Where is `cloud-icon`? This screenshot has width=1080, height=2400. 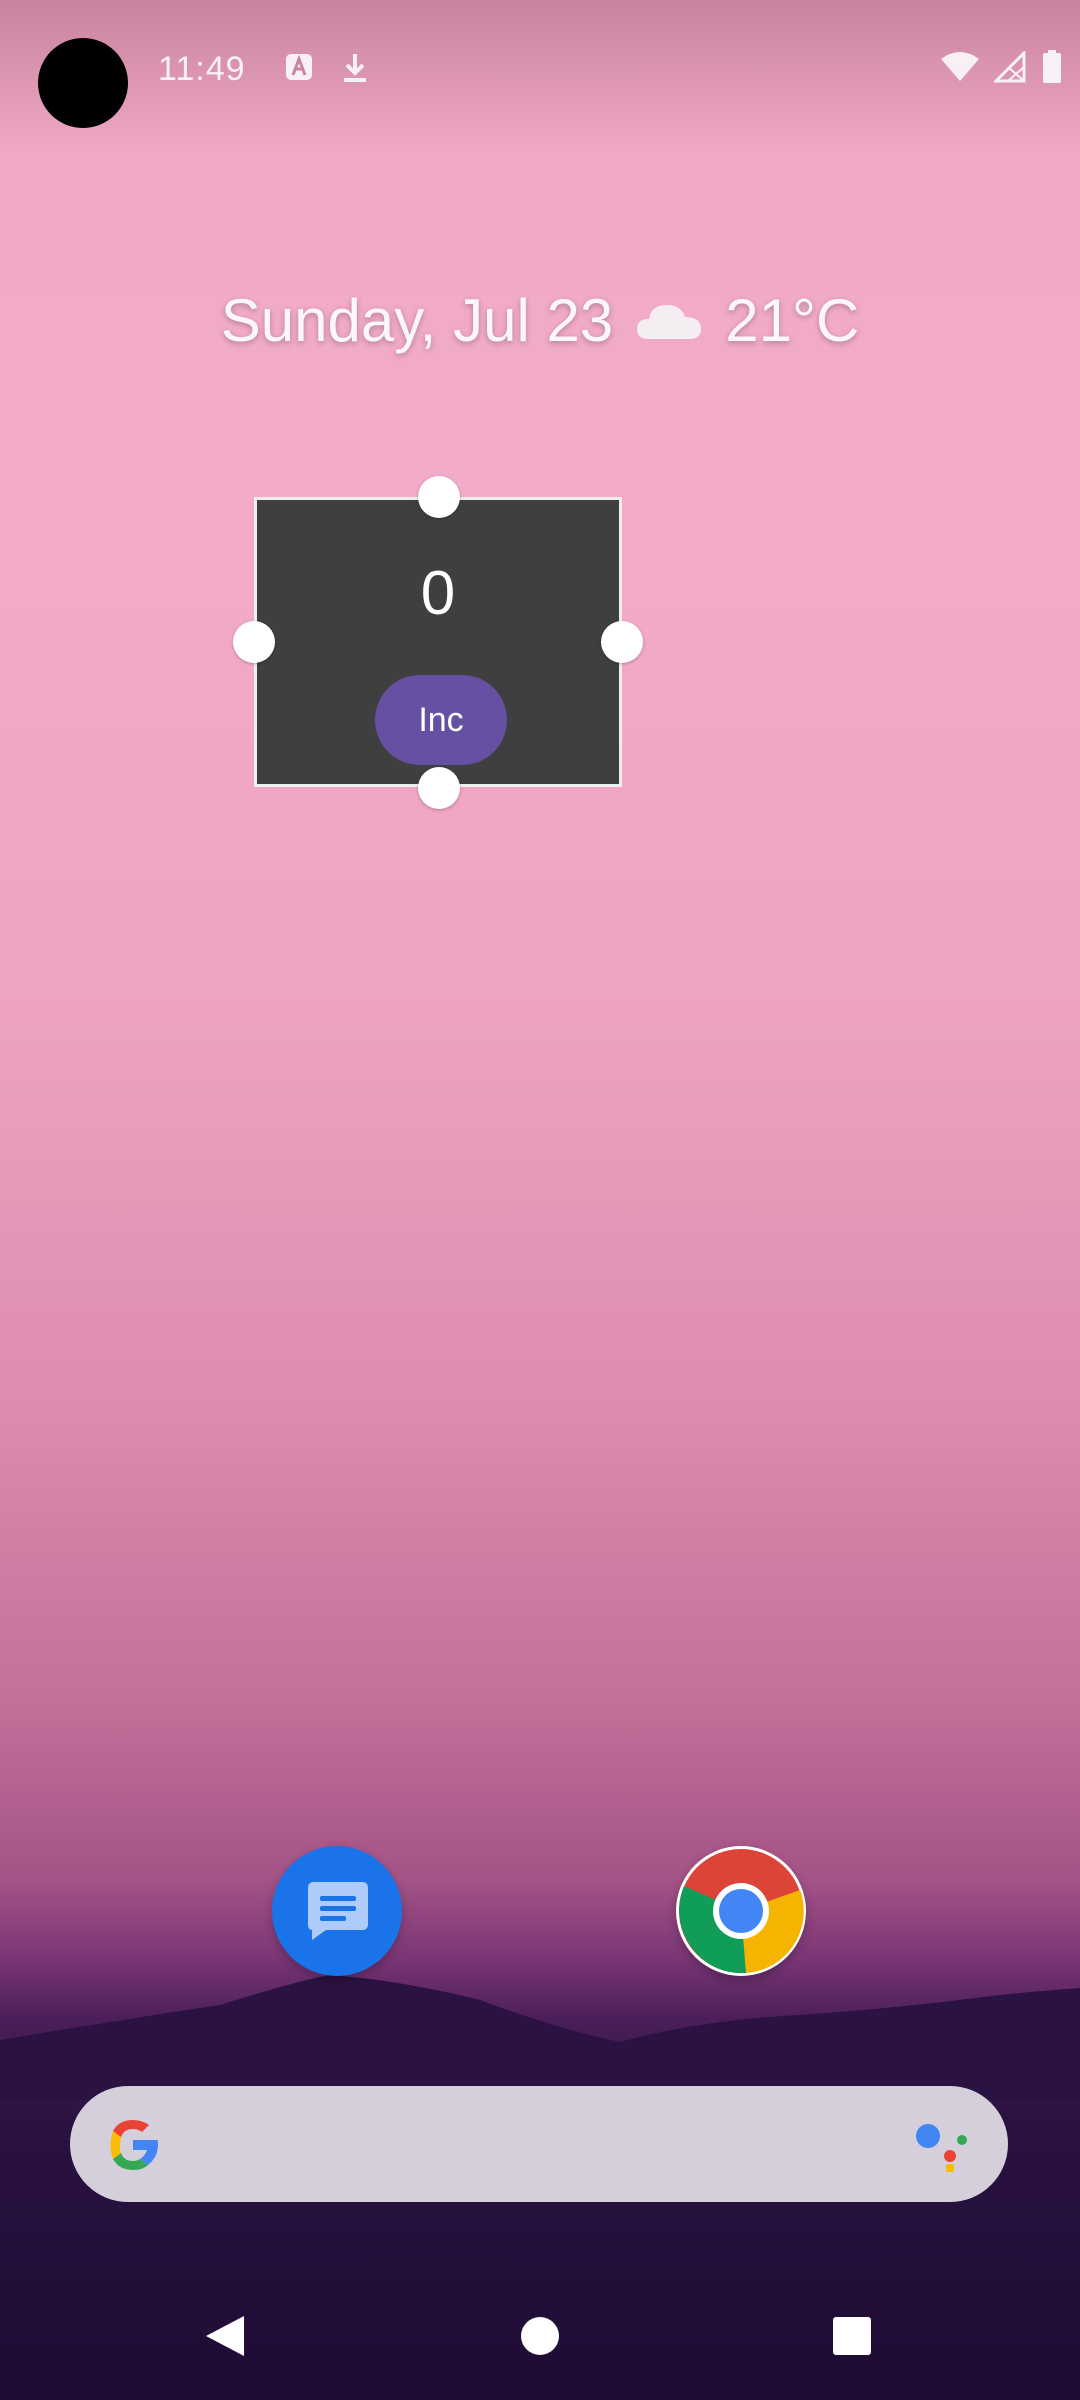
cloud-icon is located at coordinates (669, 320).